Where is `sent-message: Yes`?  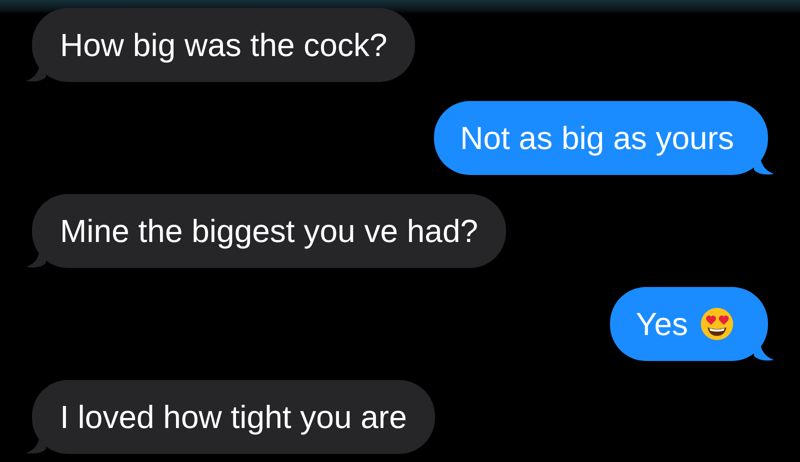
sent-message: Yes is located at coordinates (692, 324).